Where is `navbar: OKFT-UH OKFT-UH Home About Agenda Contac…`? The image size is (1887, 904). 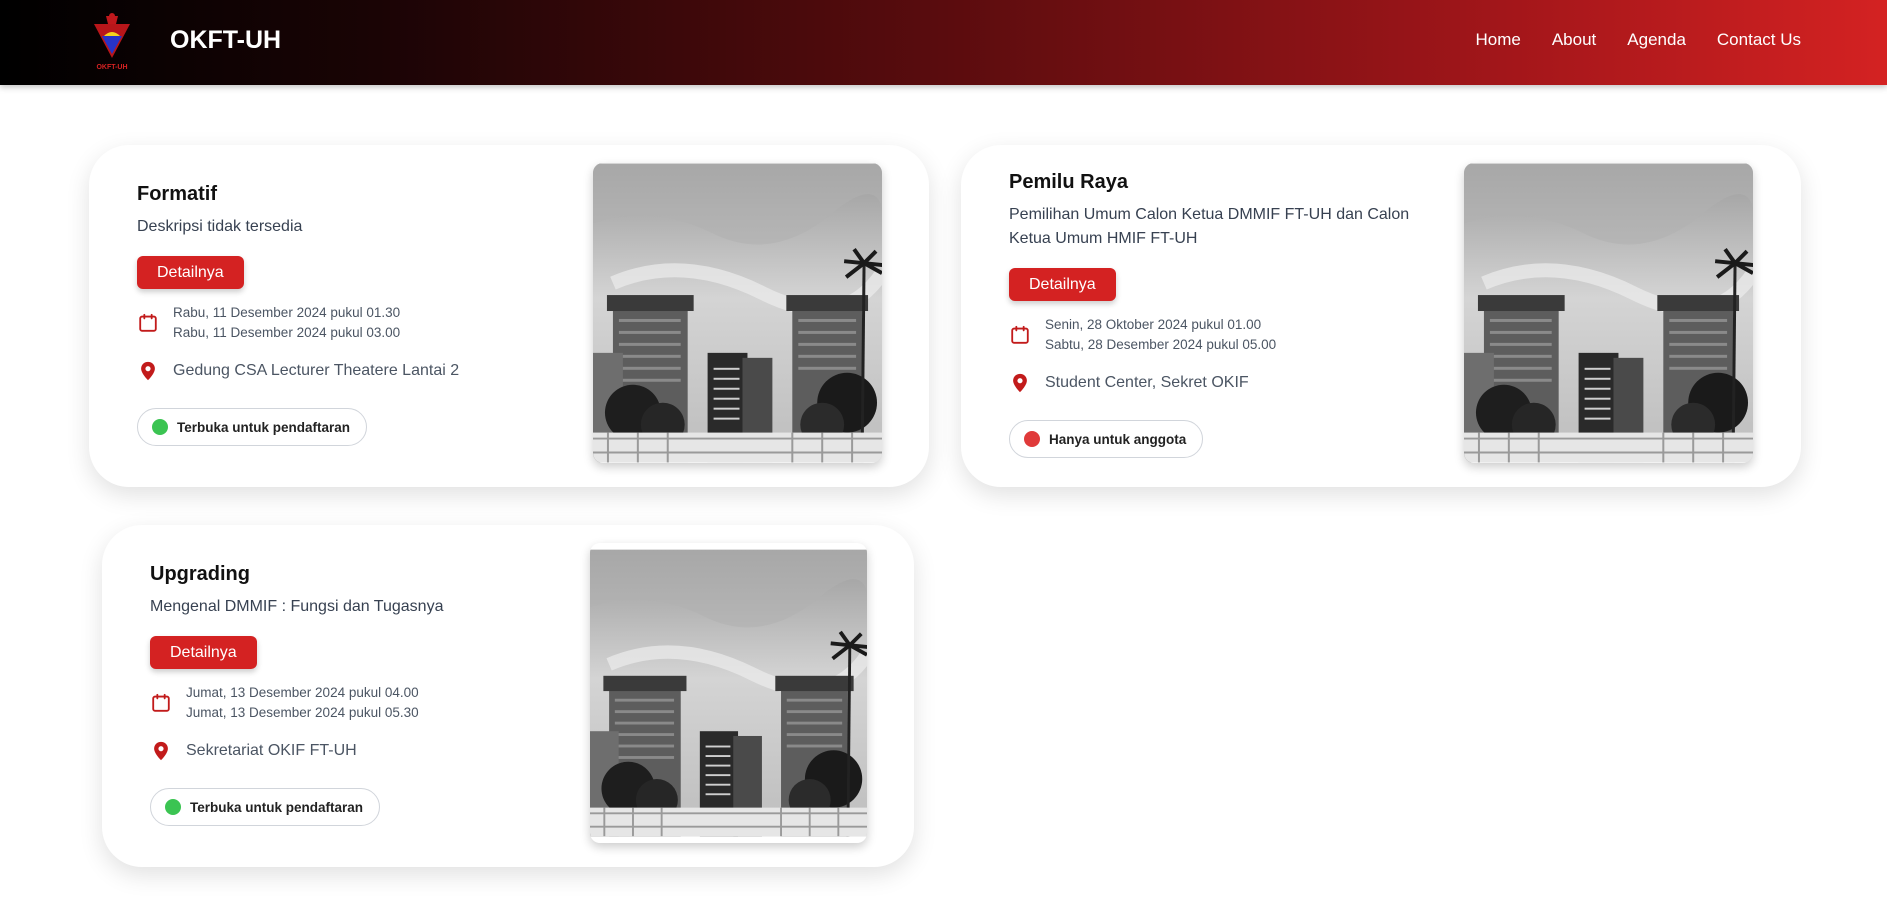
navbar: OKFT-UH OKFT-UH Home About Agenda Contac… is located at coordinates (943, 42).